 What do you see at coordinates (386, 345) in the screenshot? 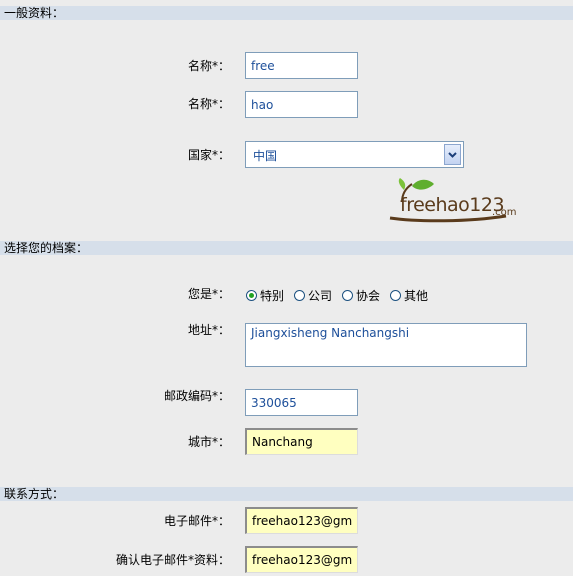
I see `address-textarea: Jiangxisheng Nanchangshi` at bounding box center [386, 345].